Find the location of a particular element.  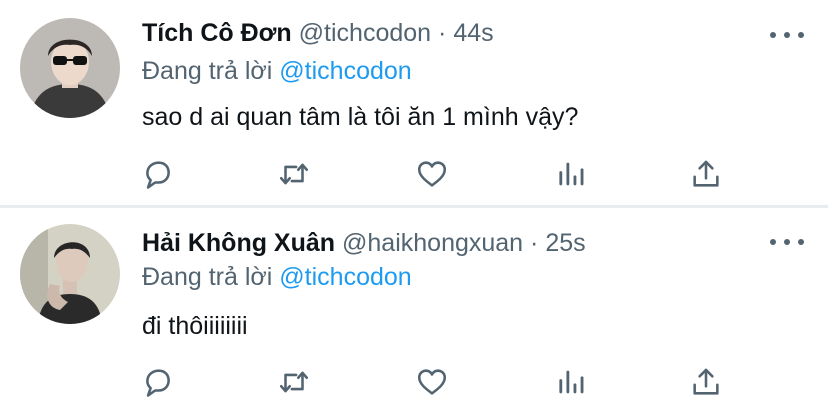

timestamp: 44s is located at coordinates (473, 33).